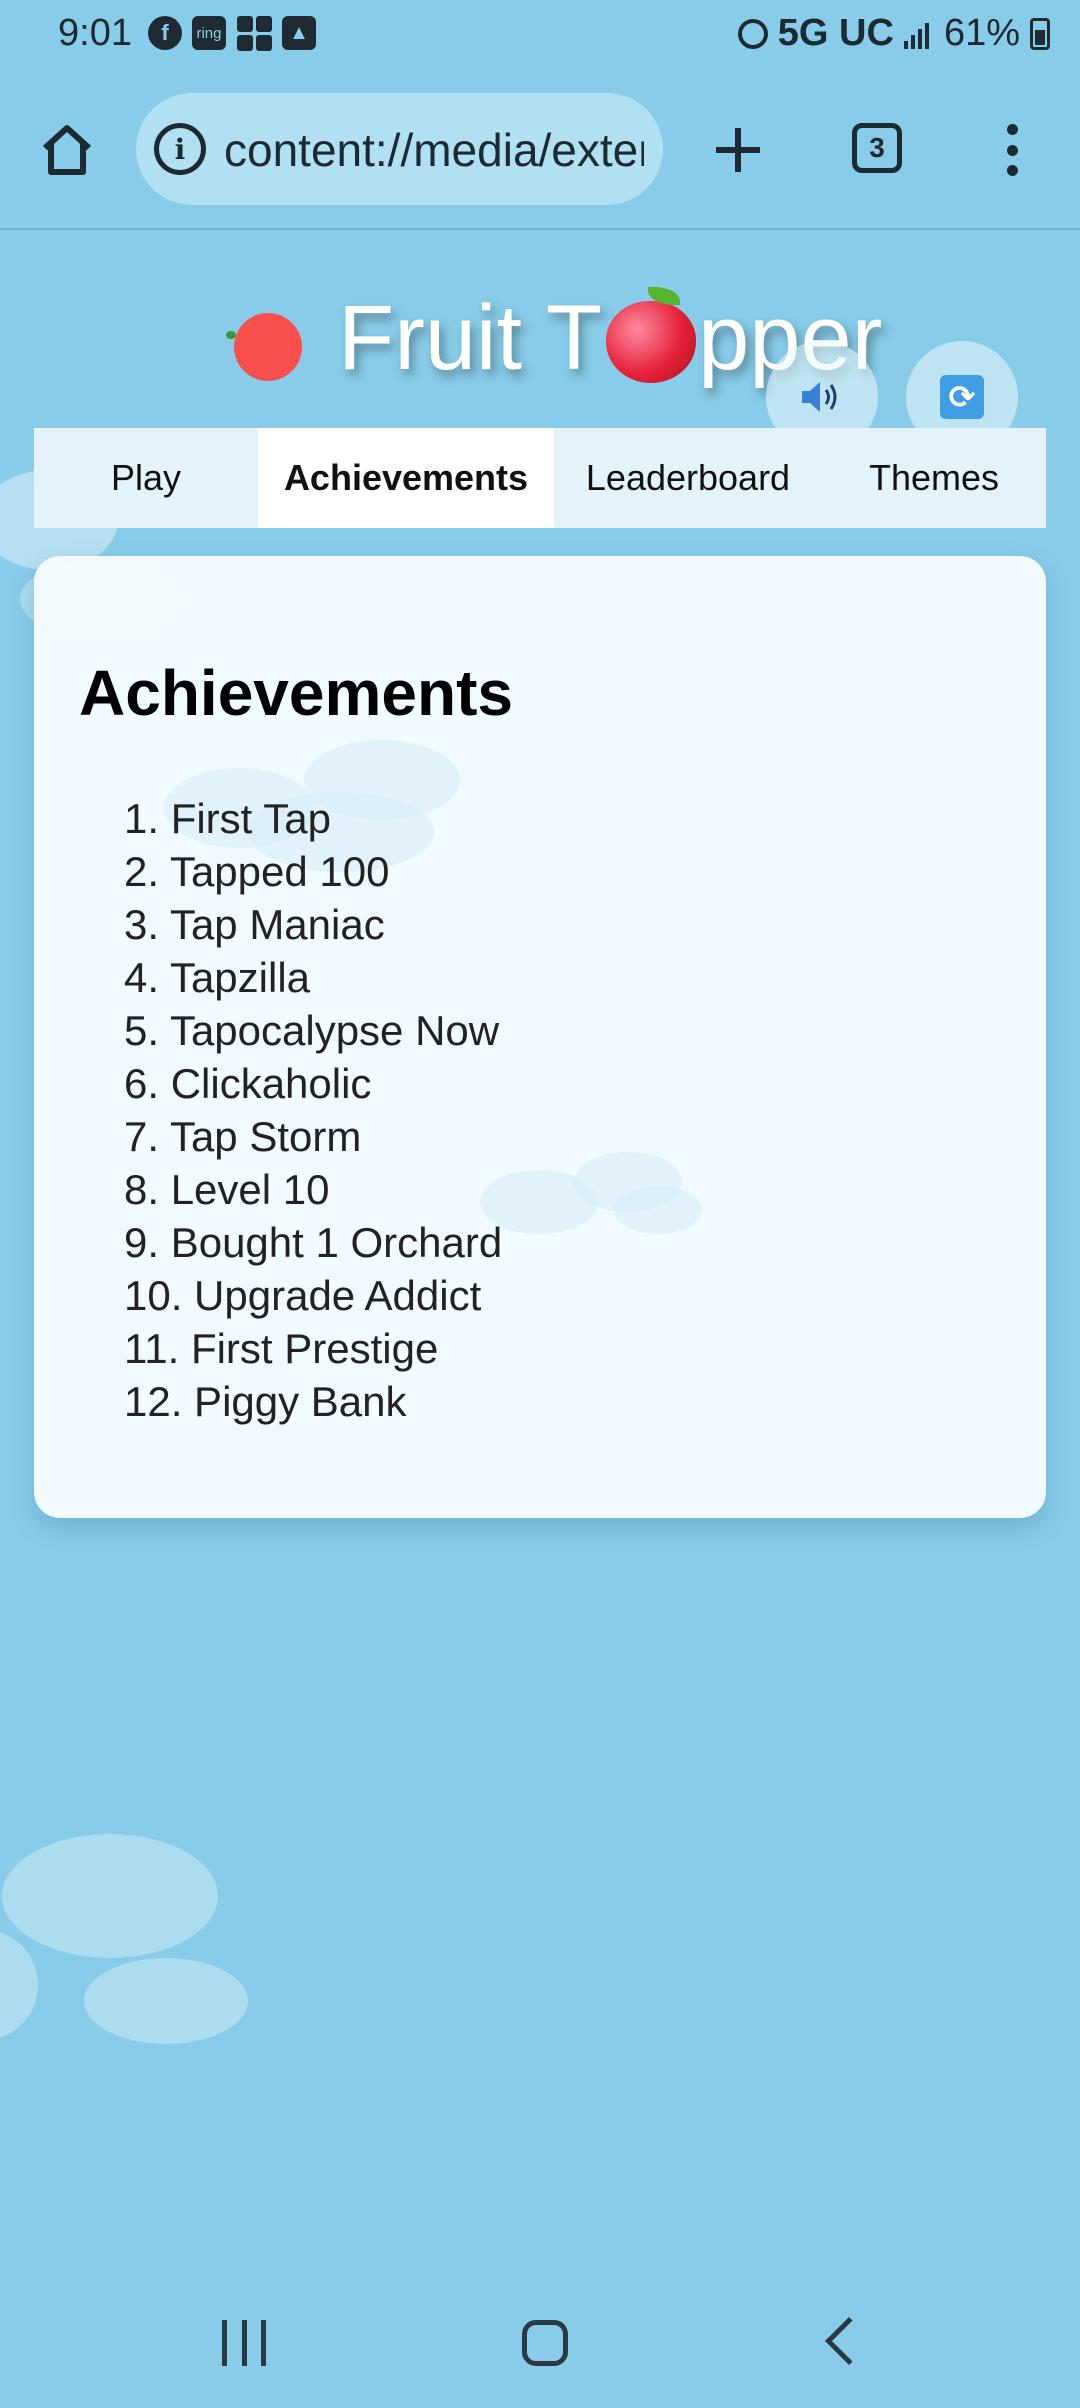 Image resolution: width=1080 pixels, height=2408 pixels. What do you see at coordinates (303, 1295) in the screenshot?
I see `achievement-item: 10. Upgrade Addict` at bounding box center [303, 1295].